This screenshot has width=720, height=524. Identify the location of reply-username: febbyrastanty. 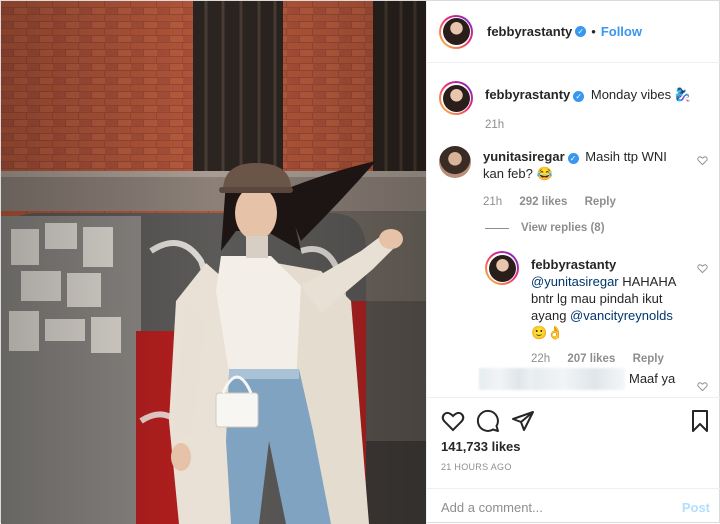
(573, 264).